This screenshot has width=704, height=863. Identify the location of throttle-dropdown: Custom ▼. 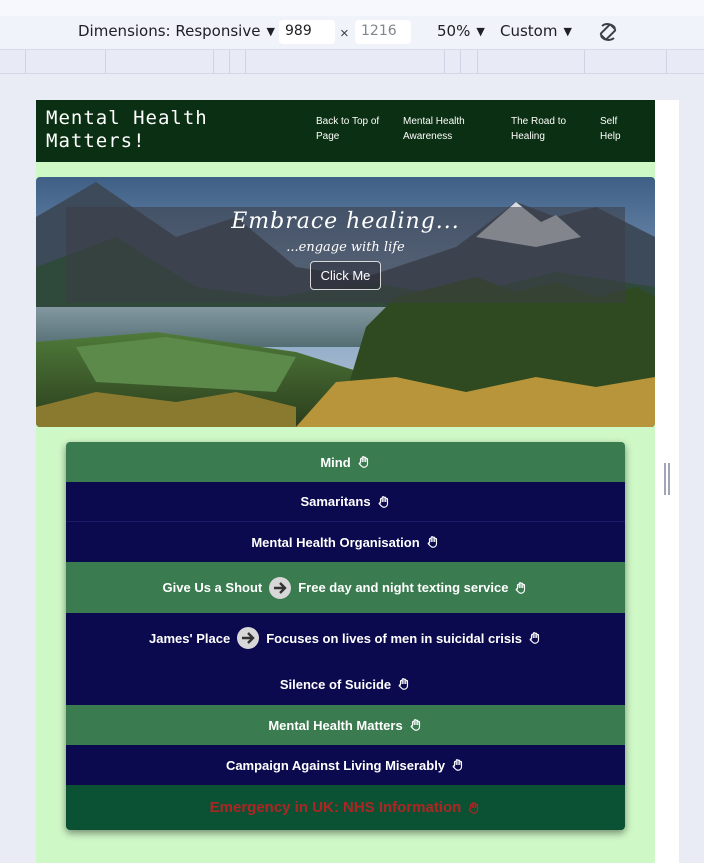
(536, 31).